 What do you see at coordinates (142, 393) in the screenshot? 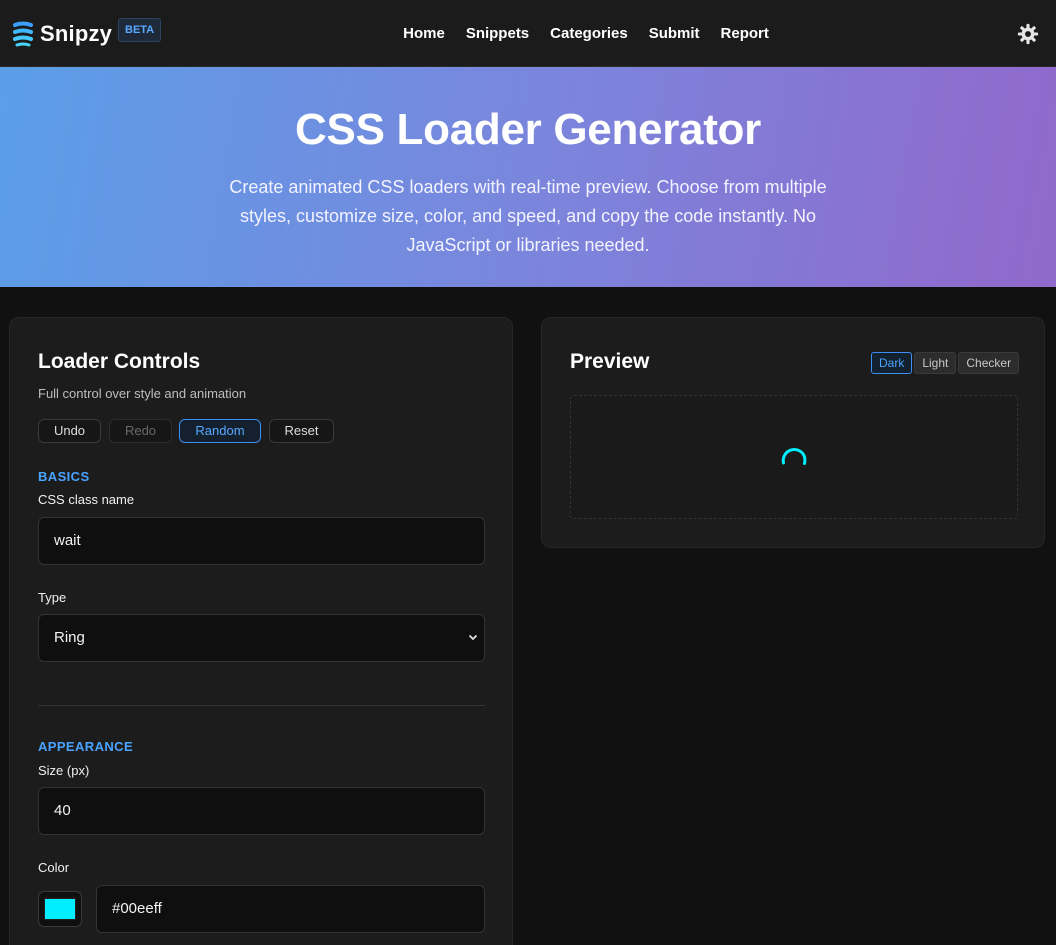
I see `controls-subtitle: Full control over style and animation` at bounding box center [142, 393].